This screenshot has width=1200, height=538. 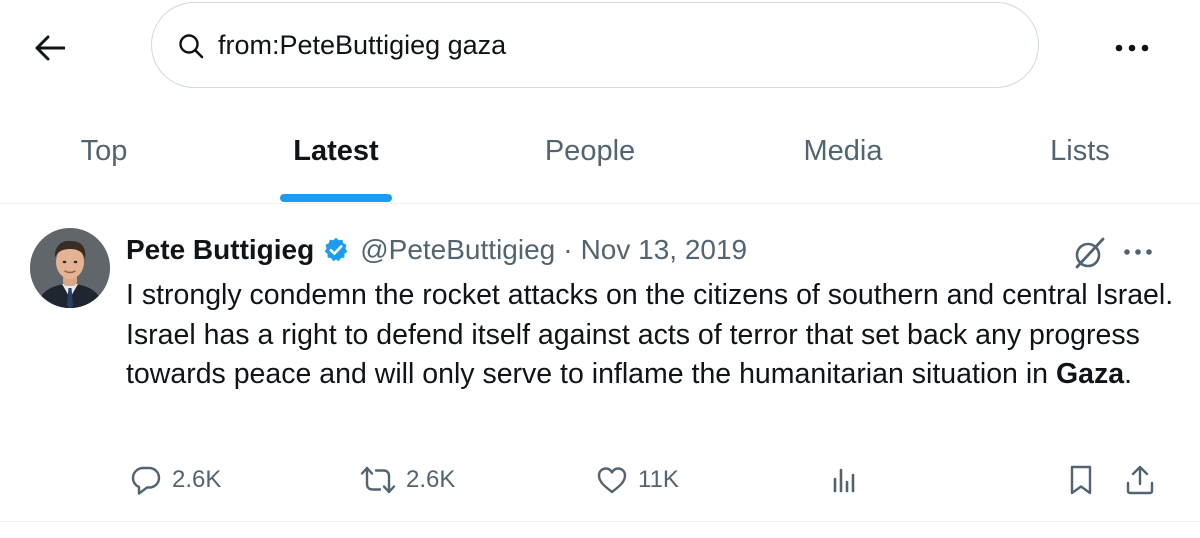 I want to click on profile-photo, so click(x=70, y=268).